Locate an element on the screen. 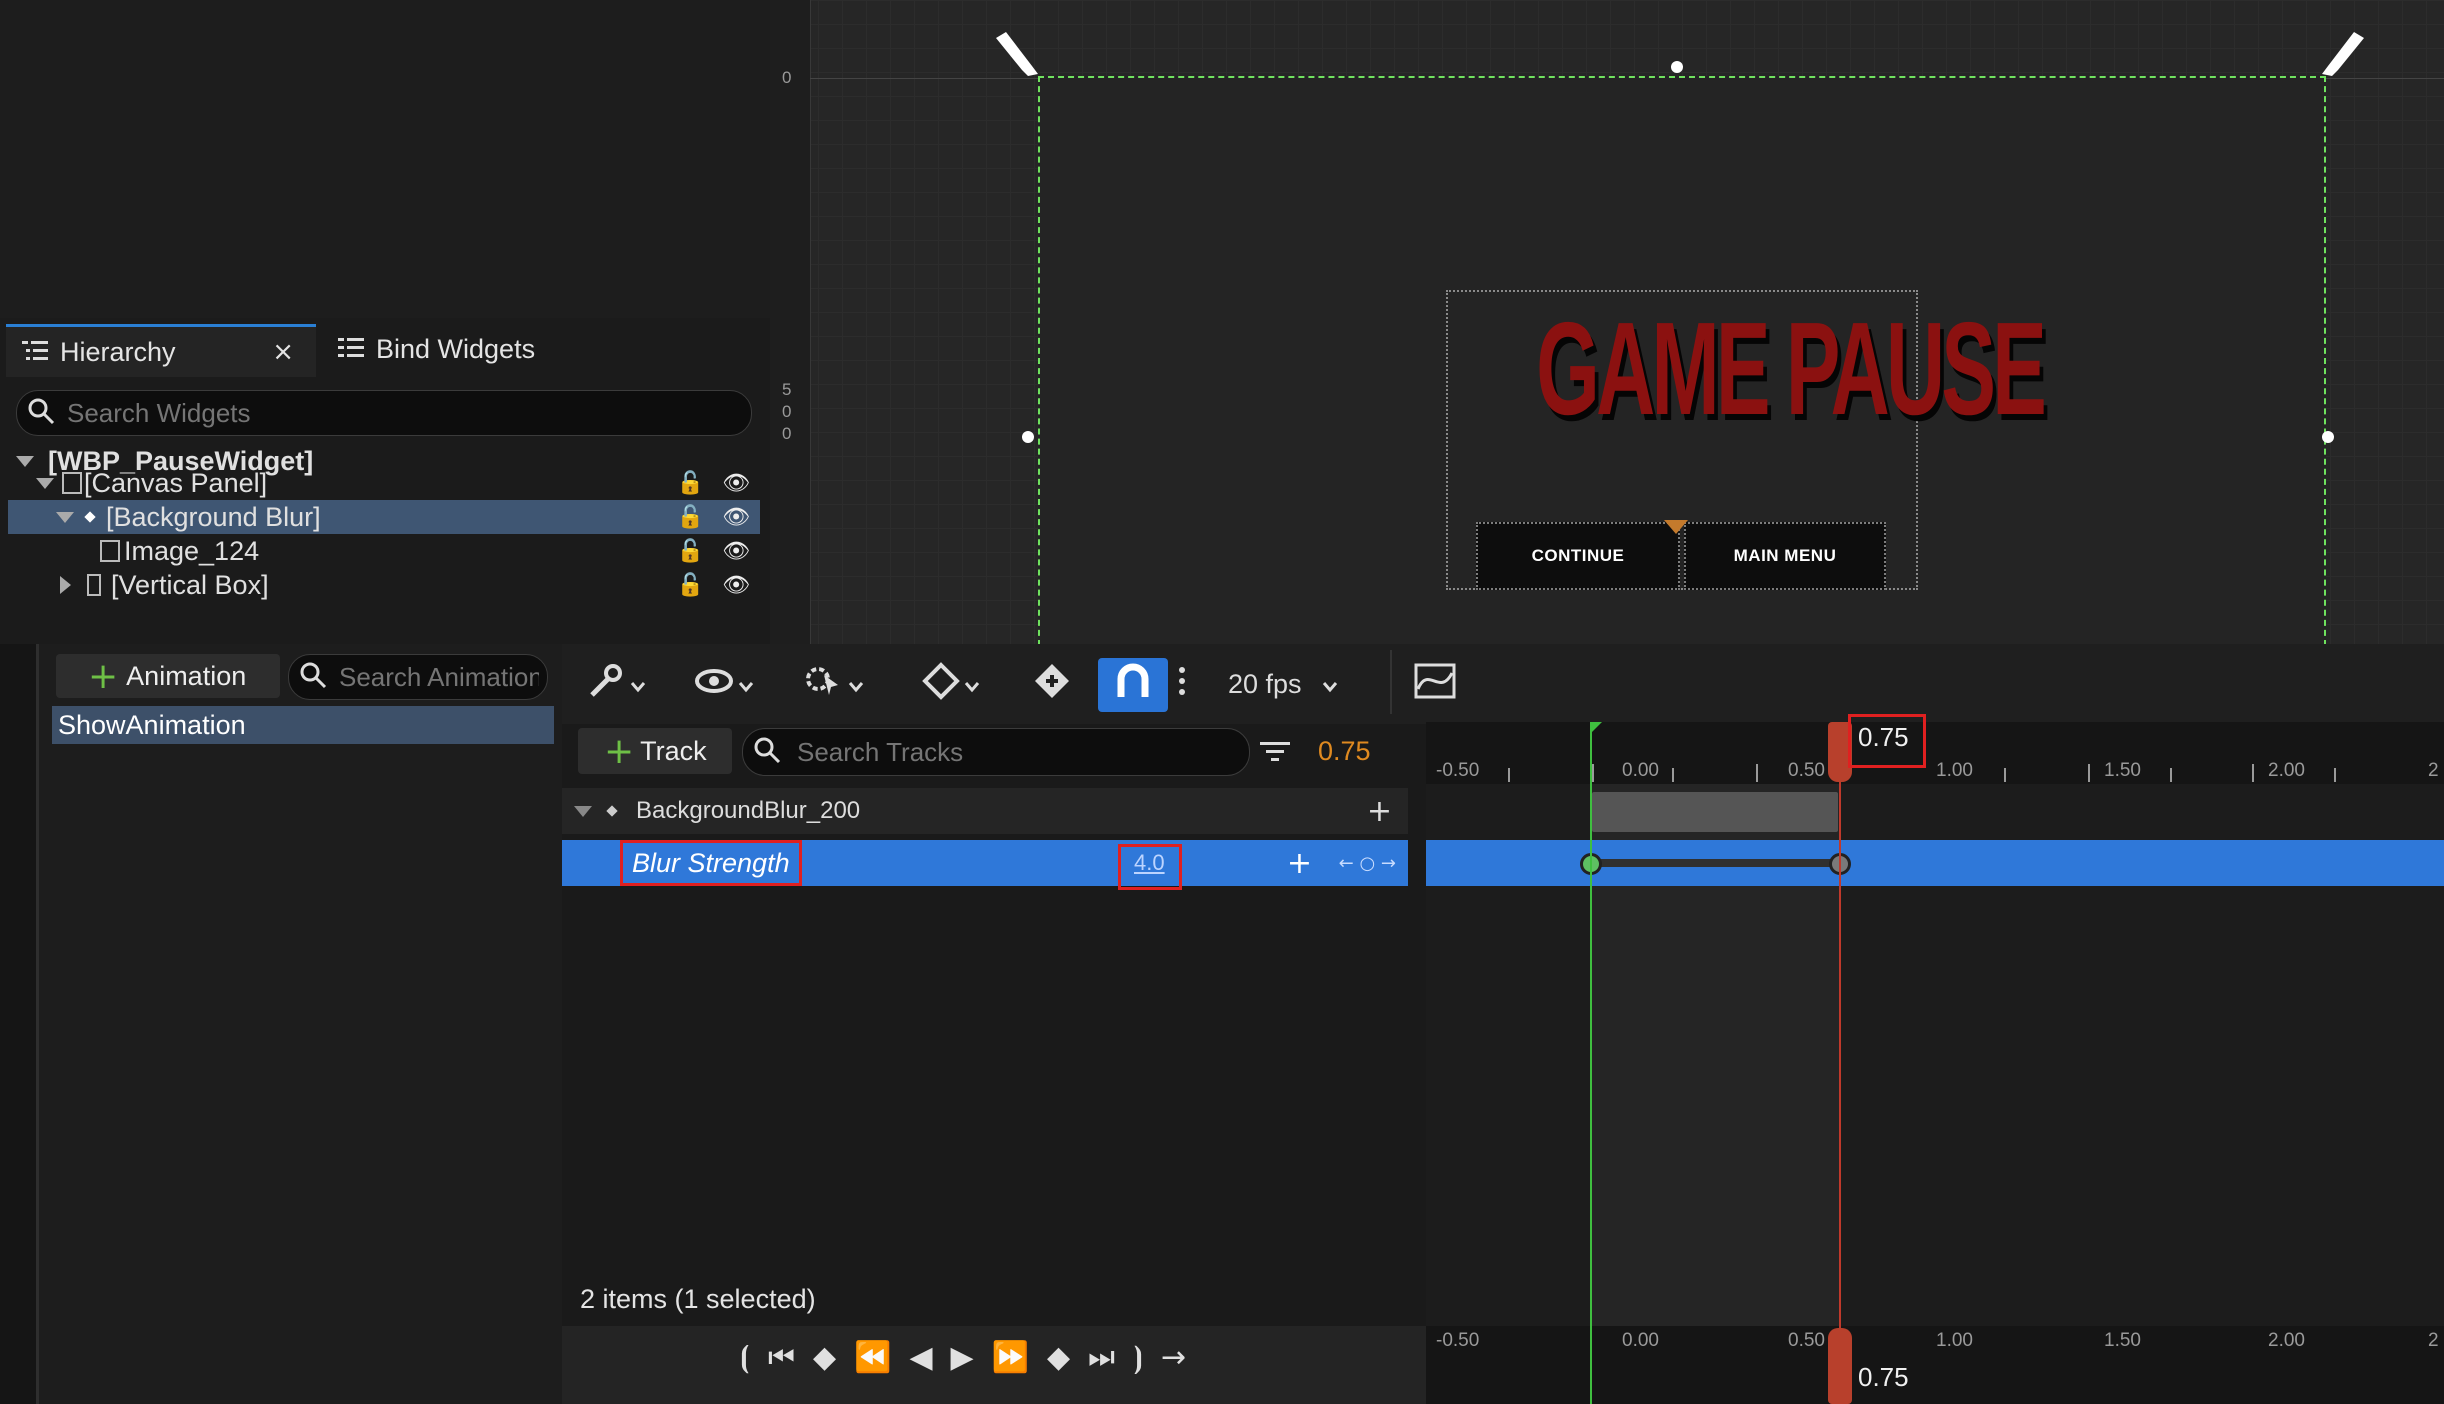  tab-bind-widgets: Bind Widgets is located at coordinates (452, 349).